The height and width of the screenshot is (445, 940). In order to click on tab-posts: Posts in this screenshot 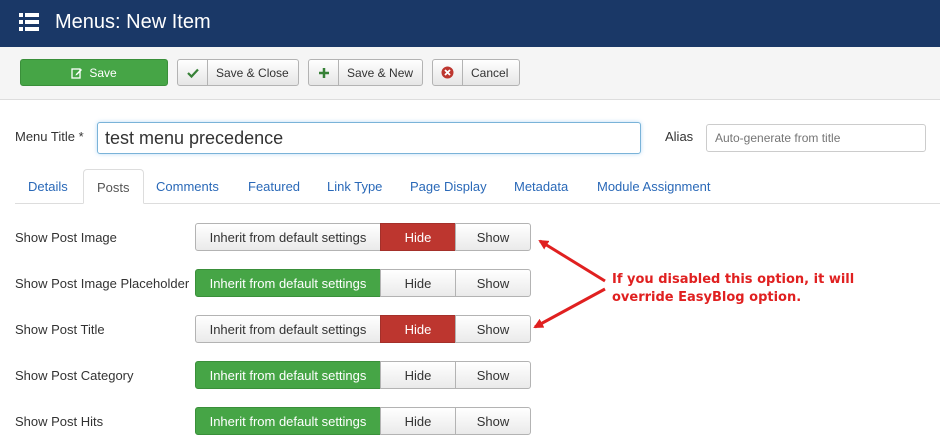, I will do `click(113, 186)`.